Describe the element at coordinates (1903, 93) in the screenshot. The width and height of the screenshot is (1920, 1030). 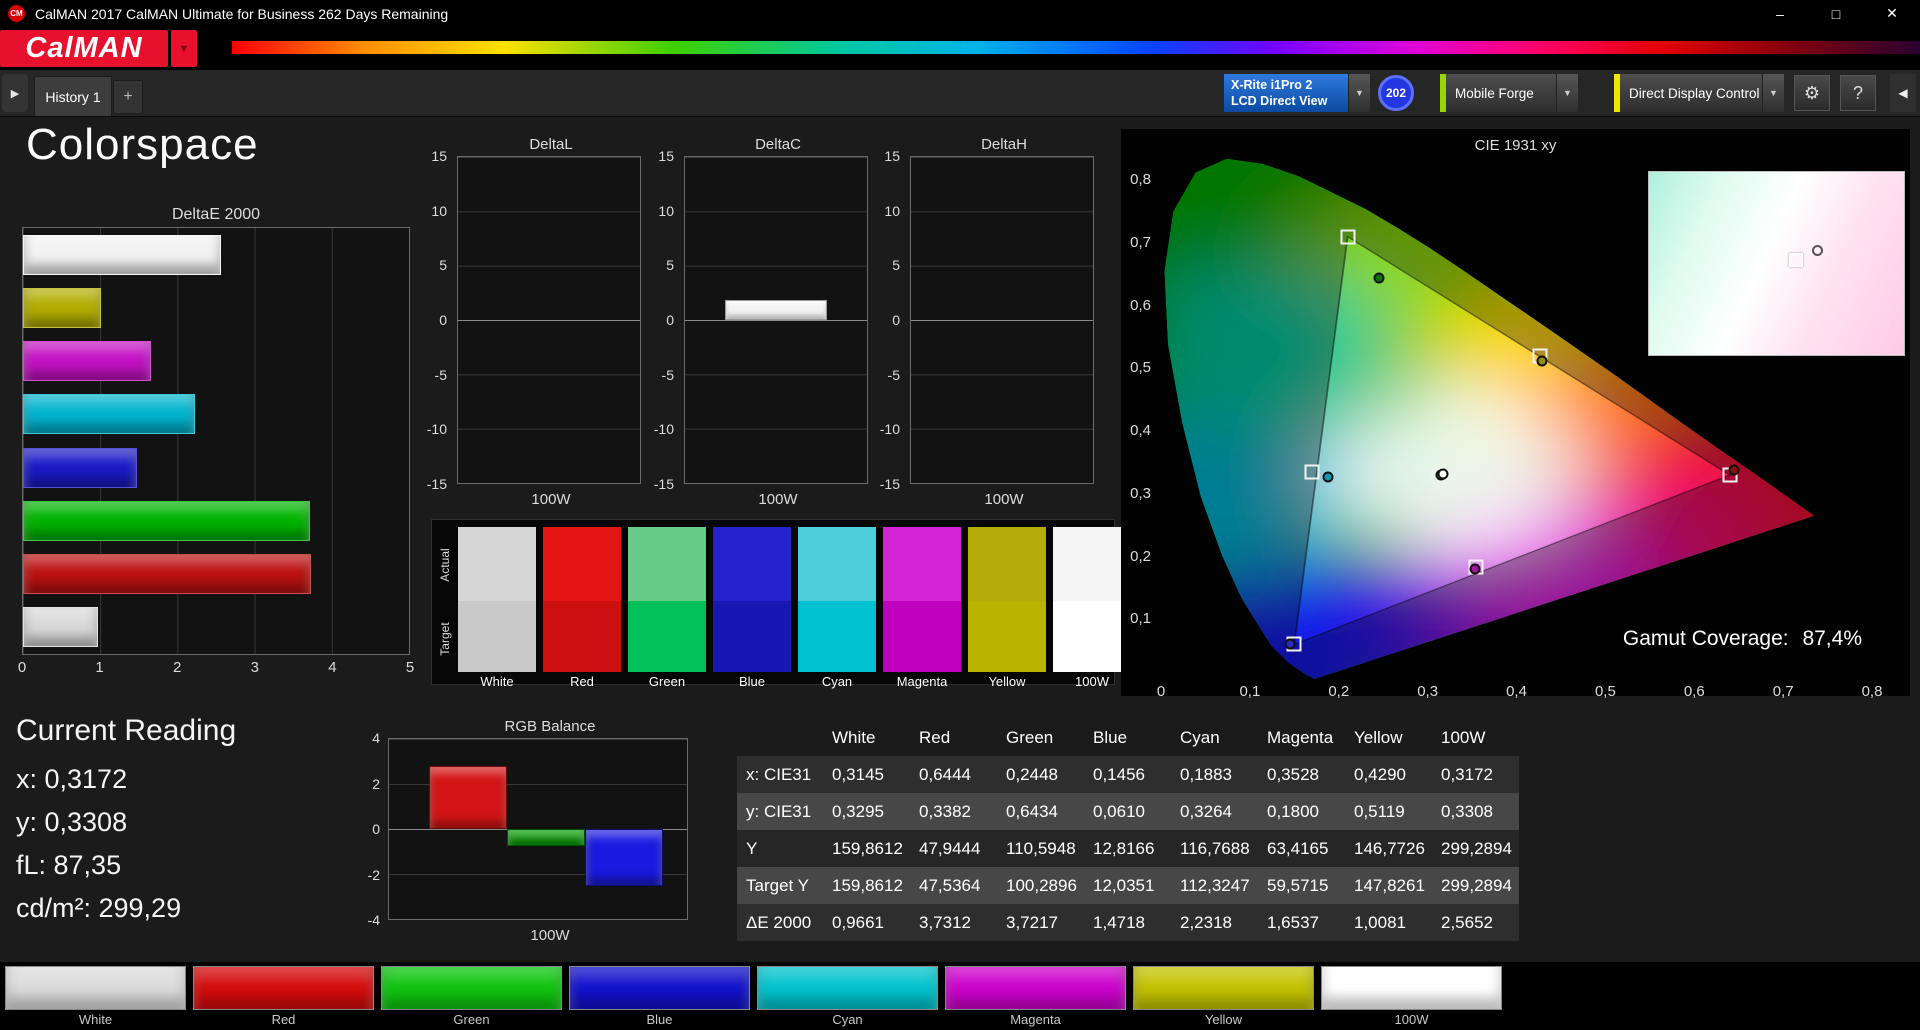
I see `collapse-panel-icon: ◀` at that location.